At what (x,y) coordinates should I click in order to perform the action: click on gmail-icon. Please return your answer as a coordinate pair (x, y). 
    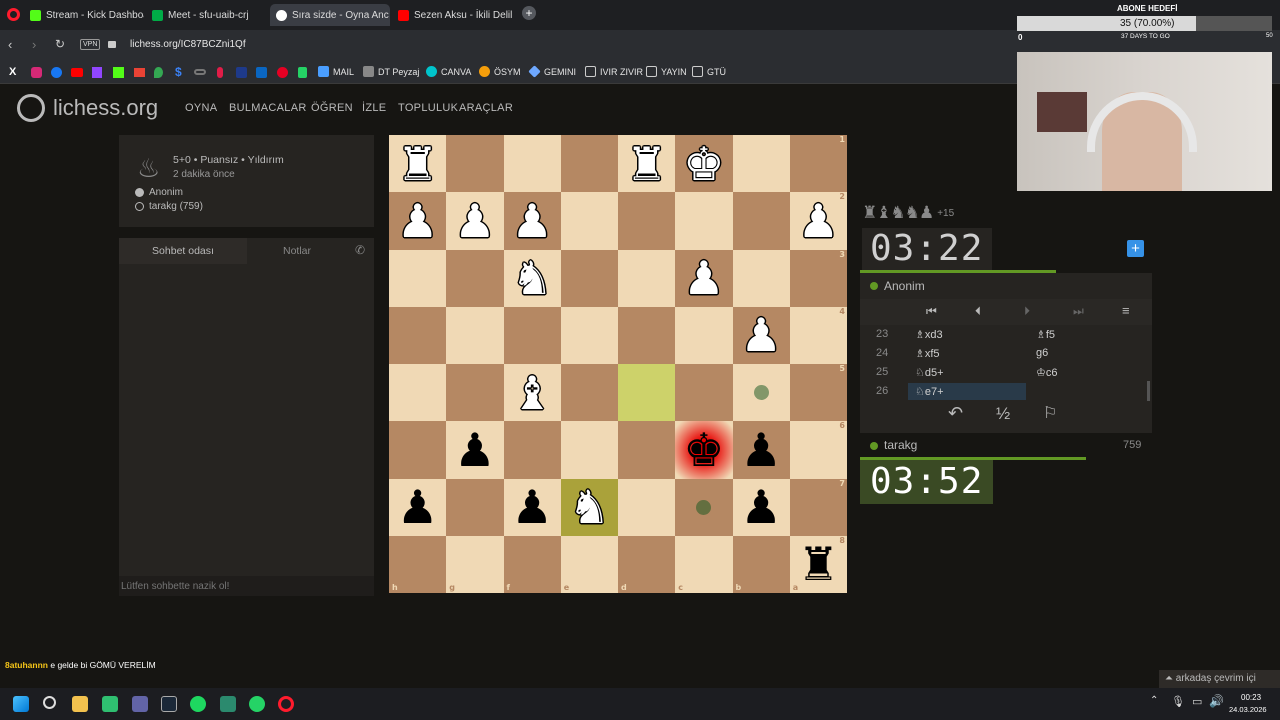
    Looking at the image, I should click on (139, 72).